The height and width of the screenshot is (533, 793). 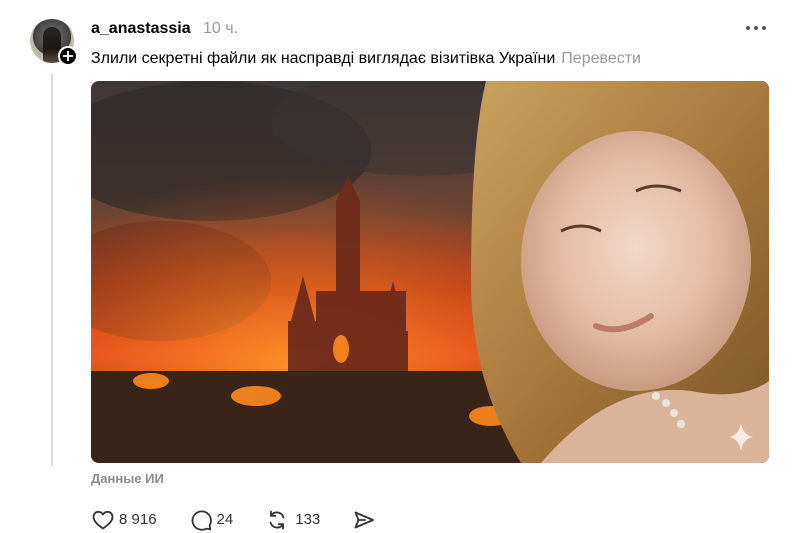 I want to click on comment-button: 24, so click(x=211, y=520).